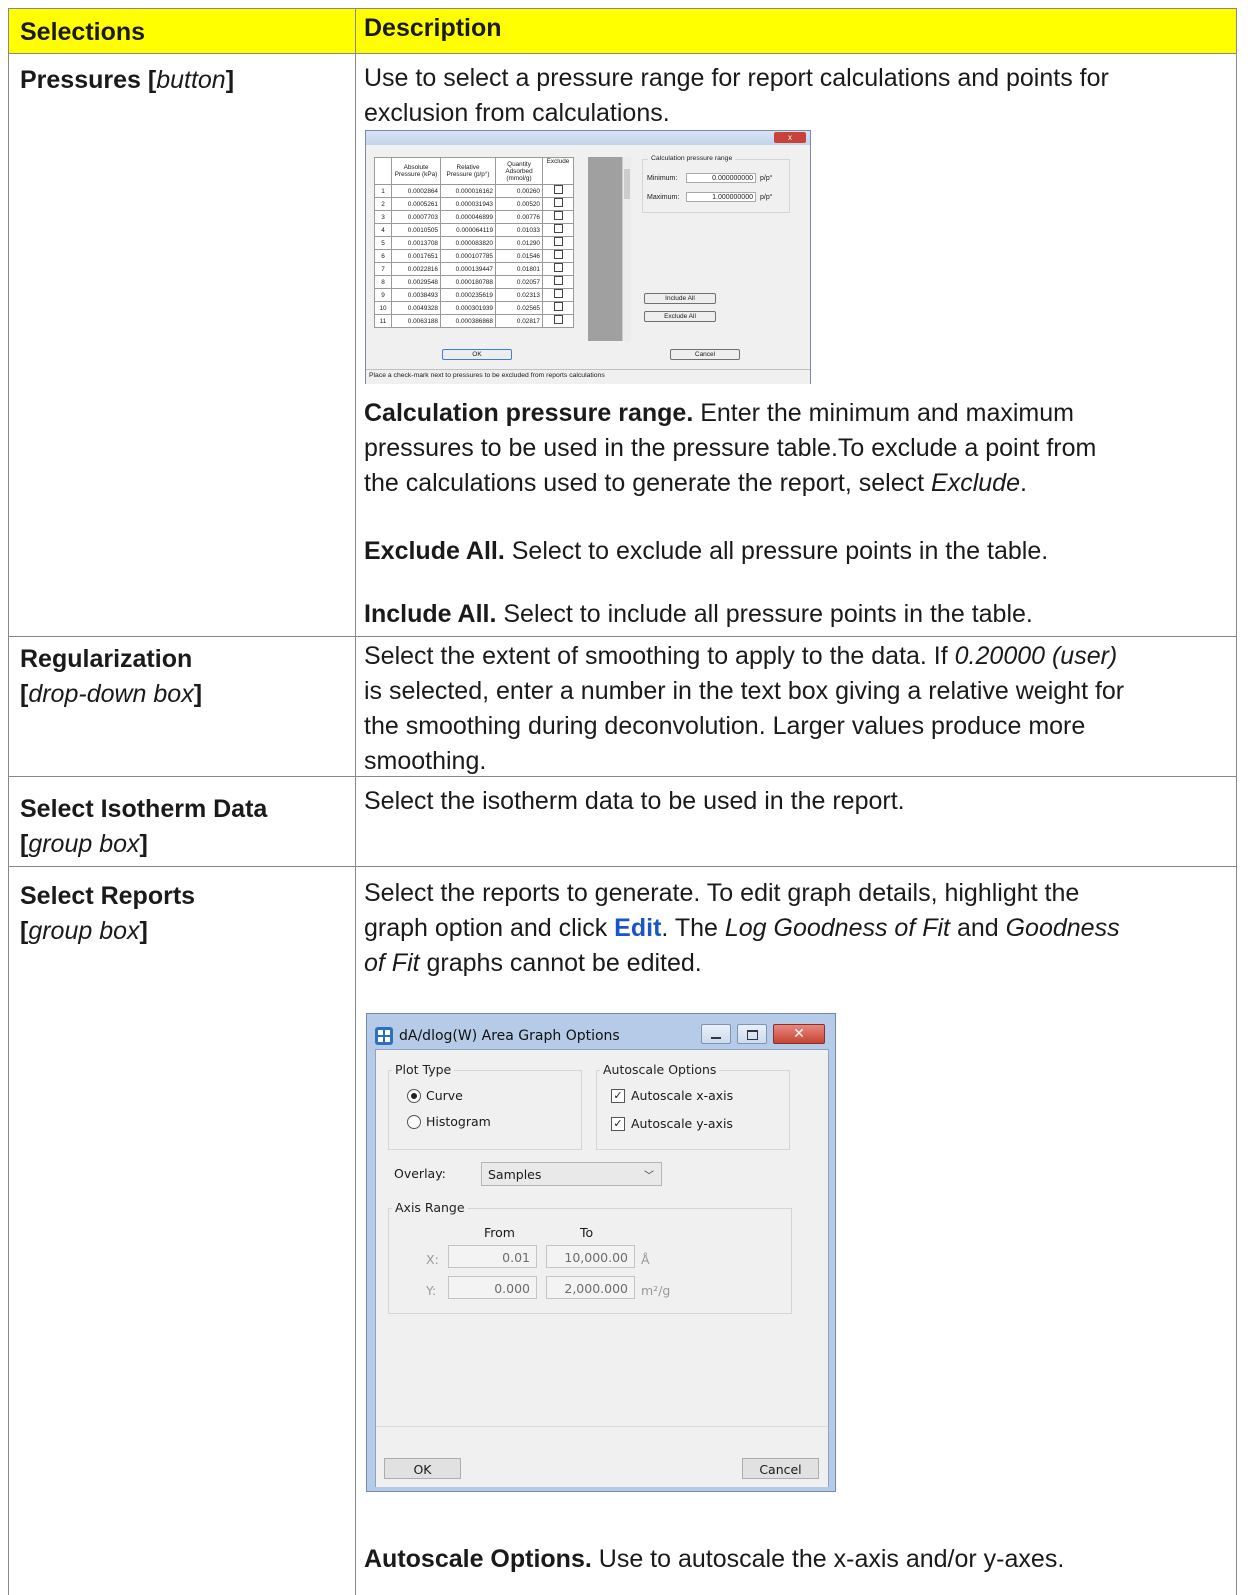 The height and width of the screenshot is (1595, 1257). I want to click on max-label: Maximum:, so click(663, 197).